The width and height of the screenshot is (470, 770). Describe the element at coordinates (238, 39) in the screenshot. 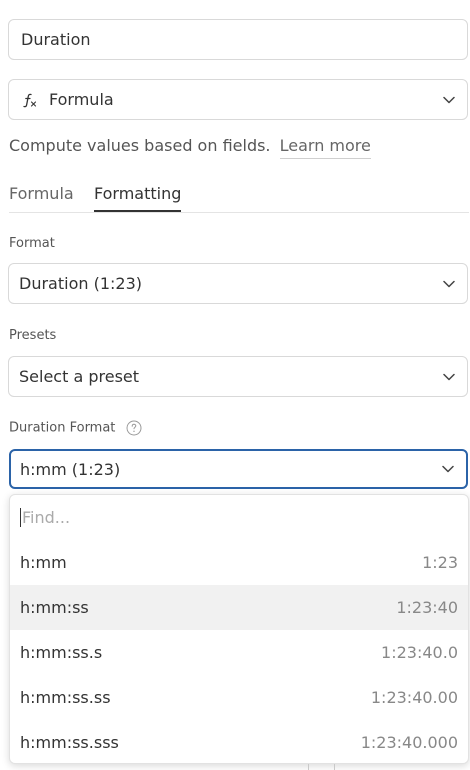

I see `field-name-input: Duration` at that location.